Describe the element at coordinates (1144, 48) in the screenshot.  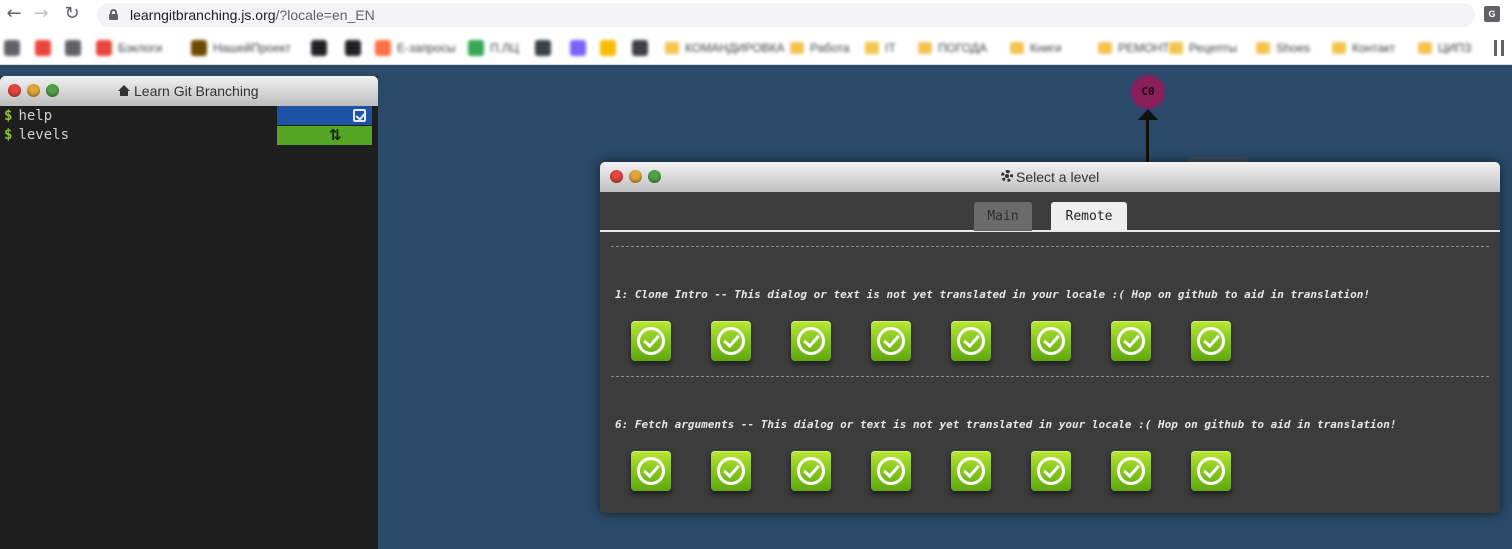
I see `bookmark-label: РЕМОНТ` at that location.